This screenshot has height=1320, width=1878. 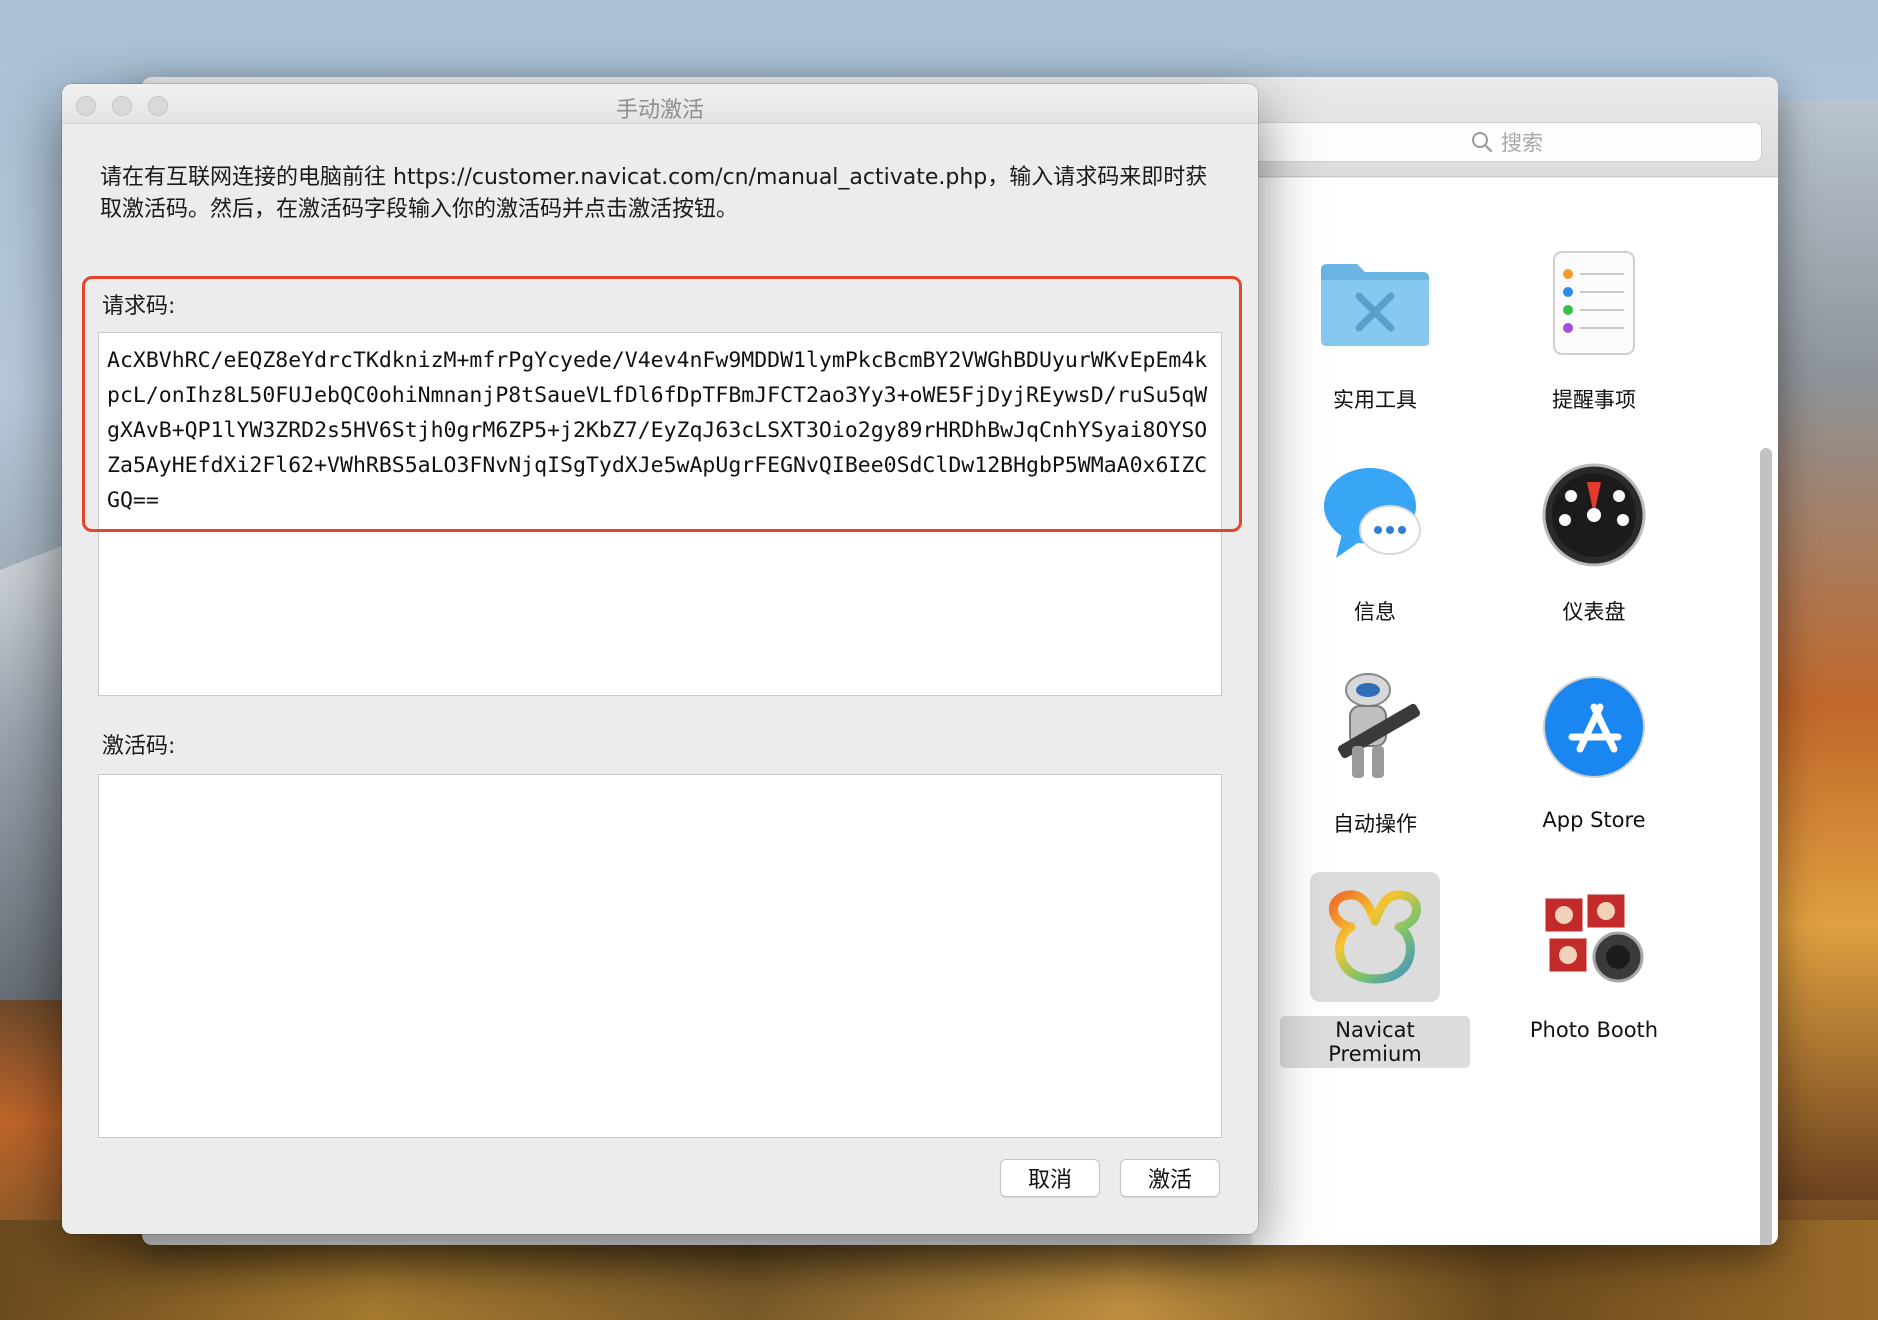 I want to click on app-tile-dashboard: 仪表盘, so click(x=1594, y=539).